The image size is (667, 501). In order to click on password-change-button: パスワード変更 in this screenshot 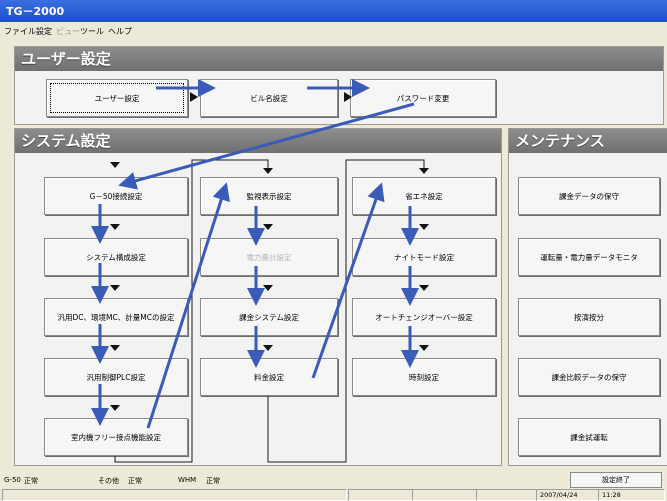, I will do `click(423, 98)`.